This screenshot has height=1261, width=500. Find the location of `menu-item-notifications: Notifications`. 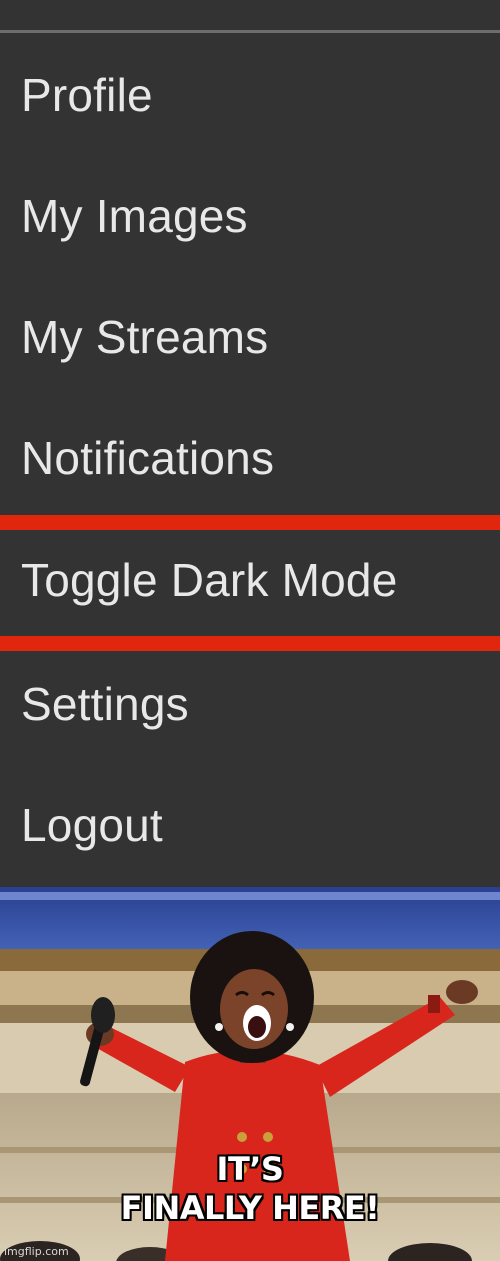

menu-item-notifications: Notifications is located at coordinates (250, 458).